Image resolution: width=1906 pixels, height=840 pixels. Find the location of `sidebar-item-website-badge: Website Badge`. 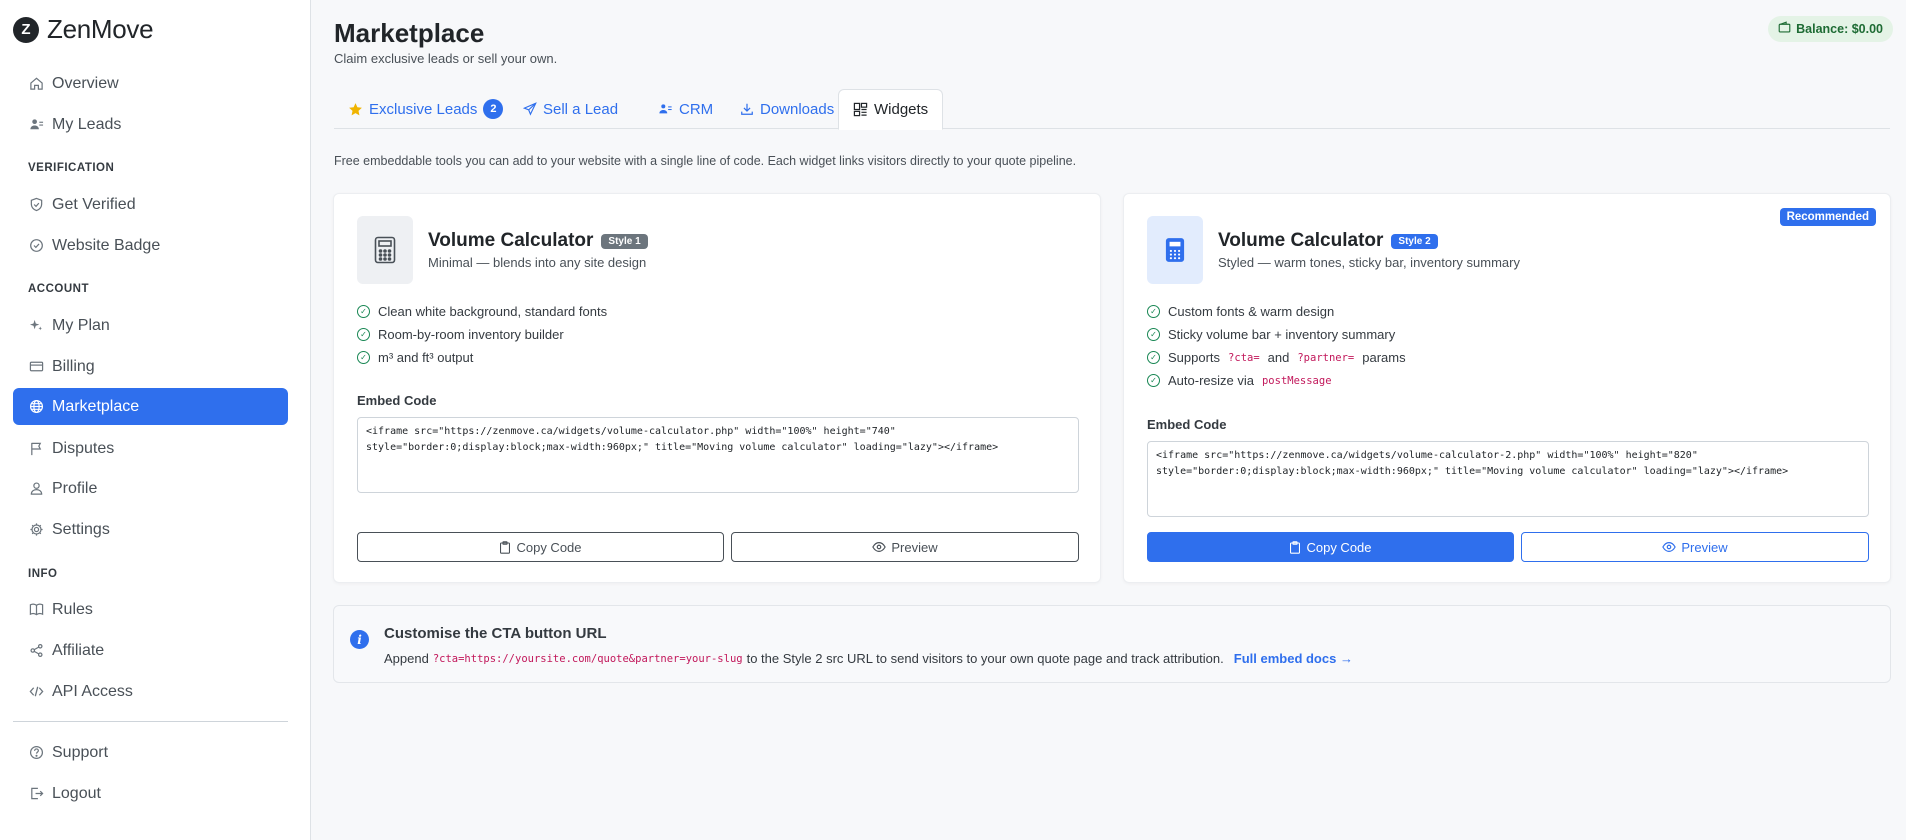

sidebar-item-website-badge: Website Badge is located at coordinates (150, 245).